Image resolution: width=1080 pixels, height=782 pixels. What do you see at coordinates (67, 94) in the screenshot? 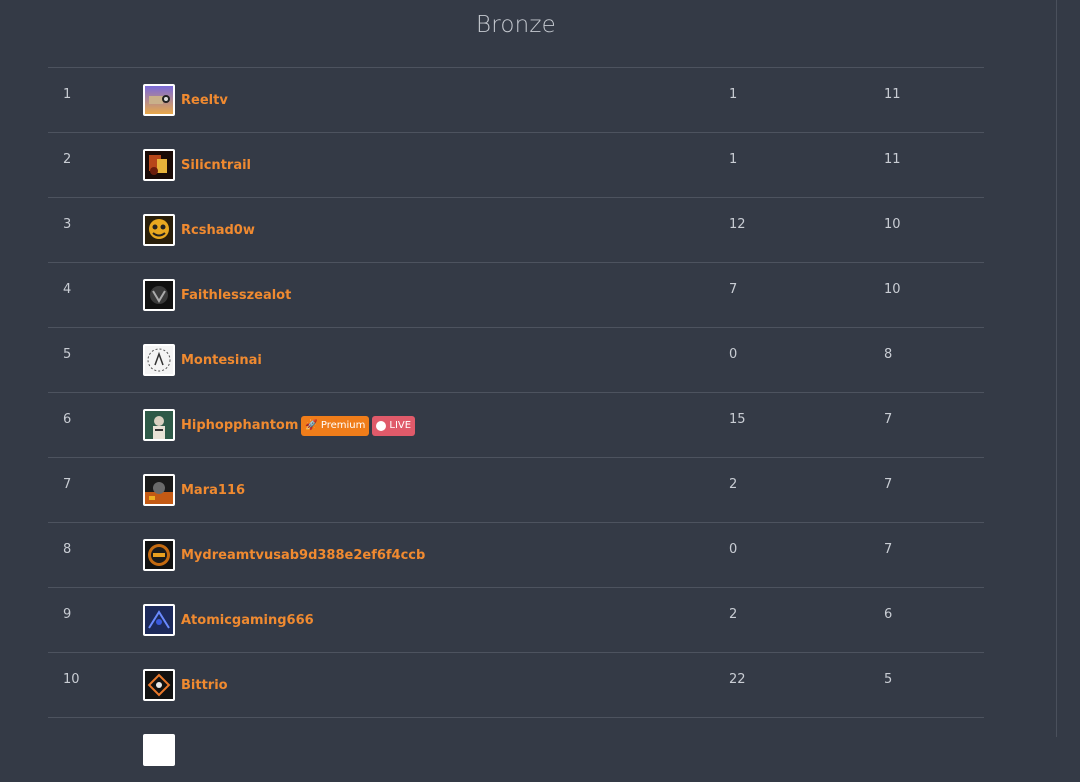
I see `rank-cell: 1` at bounding box center [67, 94].